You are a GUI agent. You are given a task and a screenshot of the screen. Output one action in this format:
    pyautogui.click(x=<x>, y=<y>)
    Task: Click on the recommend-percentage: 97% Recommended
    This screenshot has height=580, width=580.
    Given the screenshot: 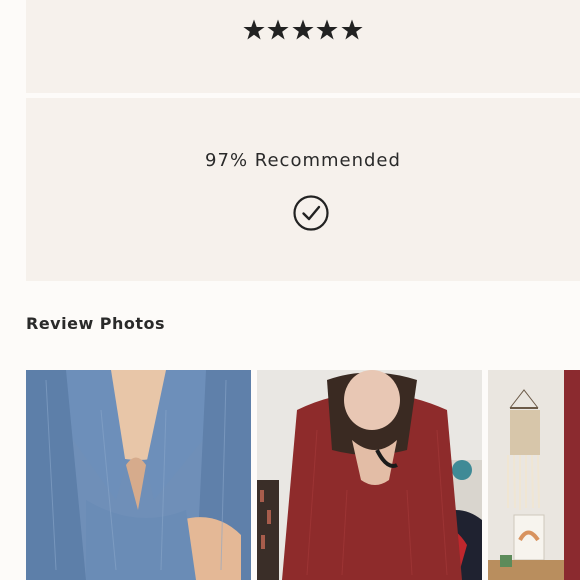 What is the action you would take?
    pyautogui.click(x=303, y=160)
    